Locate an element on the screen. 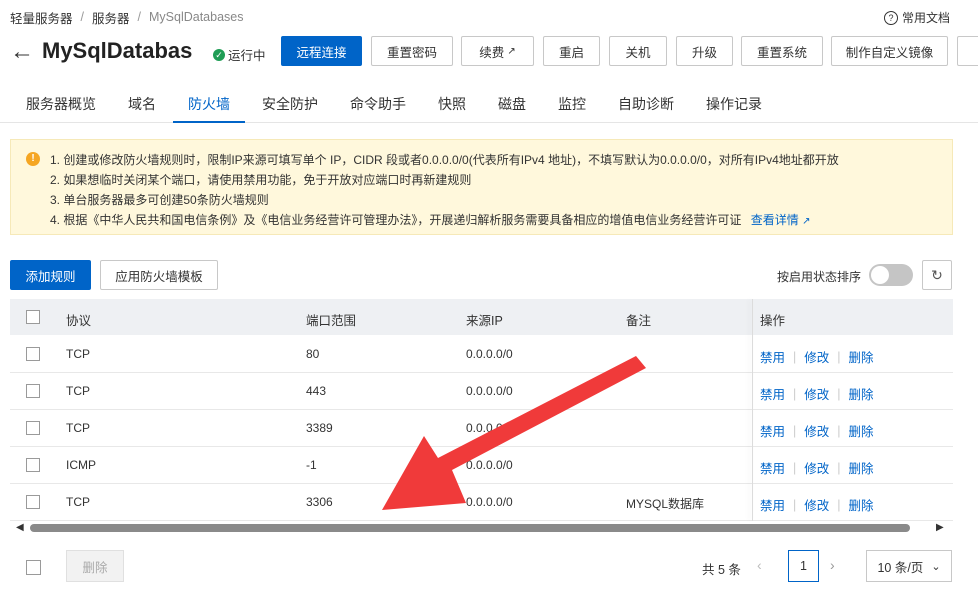 The width and height of the screenshot is (978, 597). external-link-icon: ↗ is located at coordinates (511, 51).